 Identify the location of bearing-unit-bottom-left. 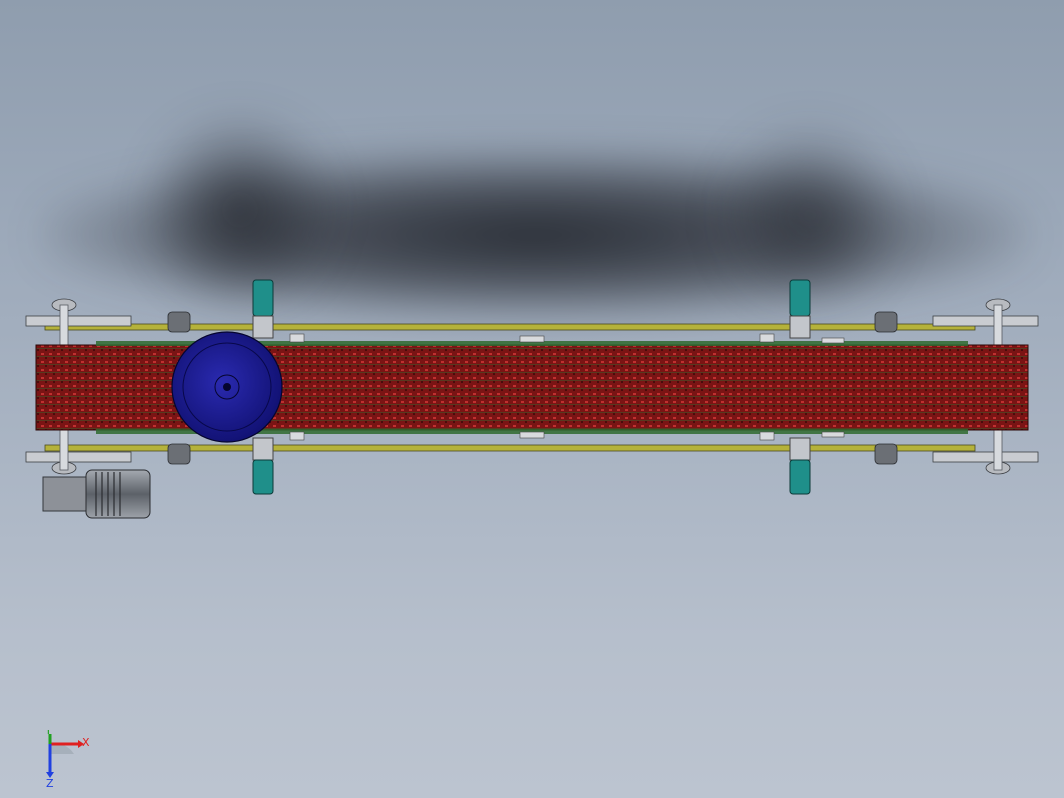
(263, 466).